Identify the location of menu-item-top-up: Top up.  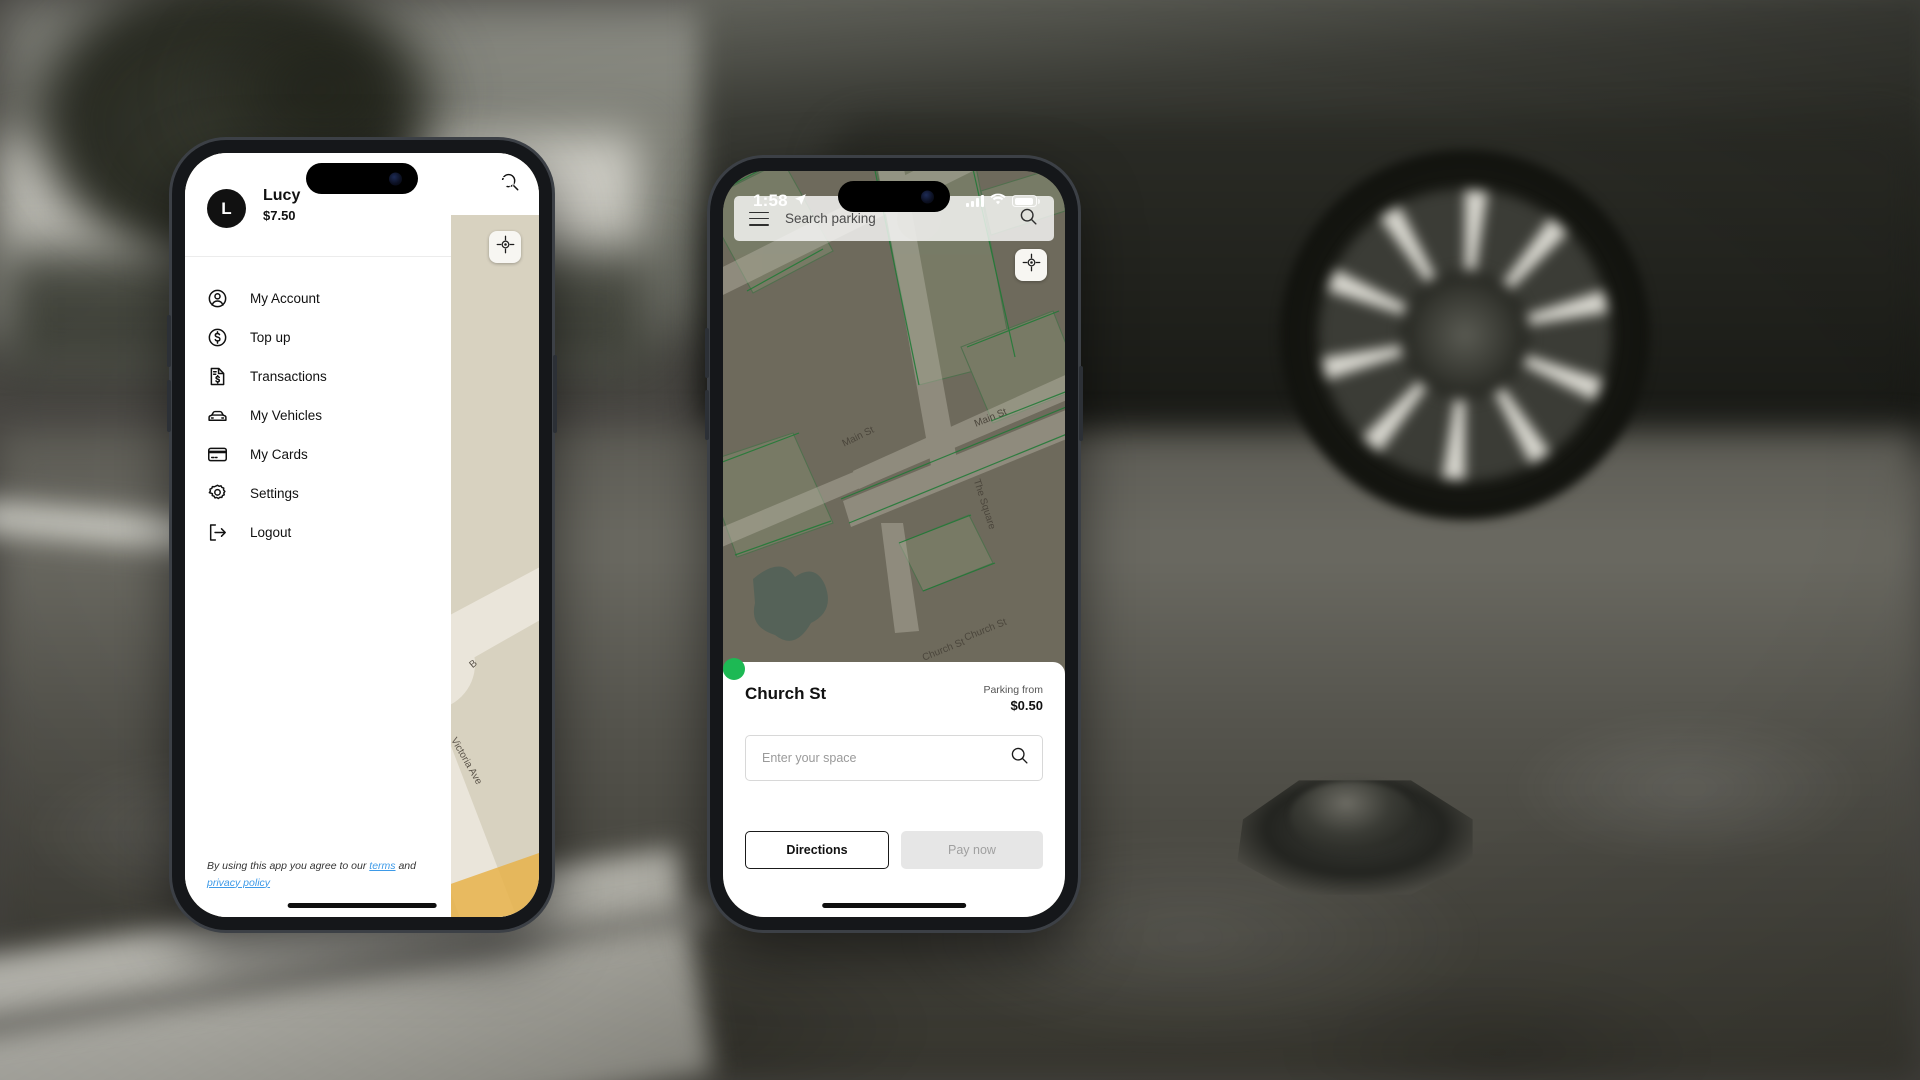
(318, 337).